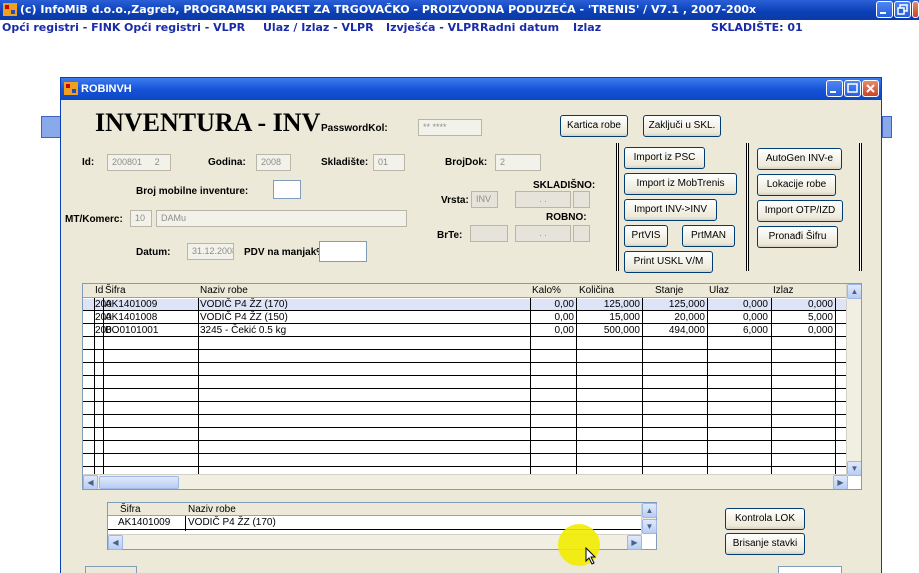 The width and height of the screenshot is (919, 573). I want to click on zakljuci-button: Zaključi u SKL., so click(682, 126).